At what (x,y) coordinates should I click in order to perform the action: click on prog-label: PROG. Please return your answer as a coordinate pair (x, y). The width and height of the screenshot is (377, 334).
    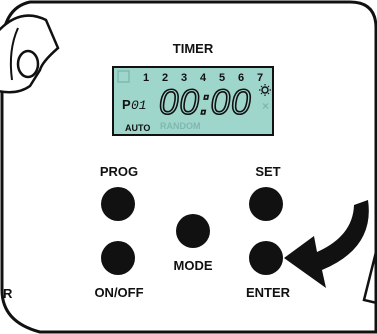
    Looking at the image, I should click on (119, 171).